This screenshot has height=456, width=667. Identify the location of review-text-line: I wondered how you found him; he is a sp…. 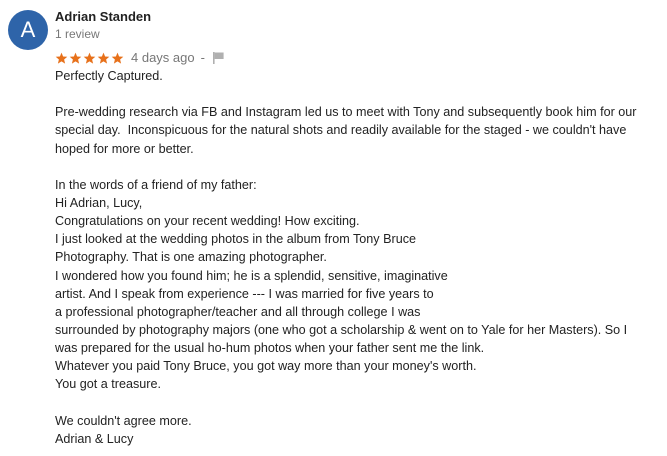
(251, 275).